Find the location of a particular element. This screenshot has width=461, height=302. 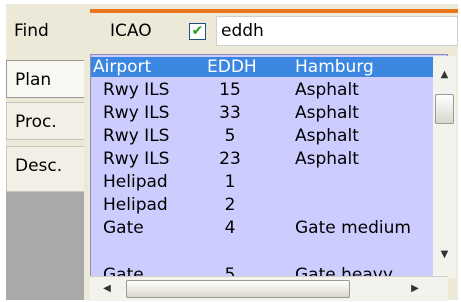

list-row-selected: Airport EDDH Hamburg is located at coordinates (263, 67).